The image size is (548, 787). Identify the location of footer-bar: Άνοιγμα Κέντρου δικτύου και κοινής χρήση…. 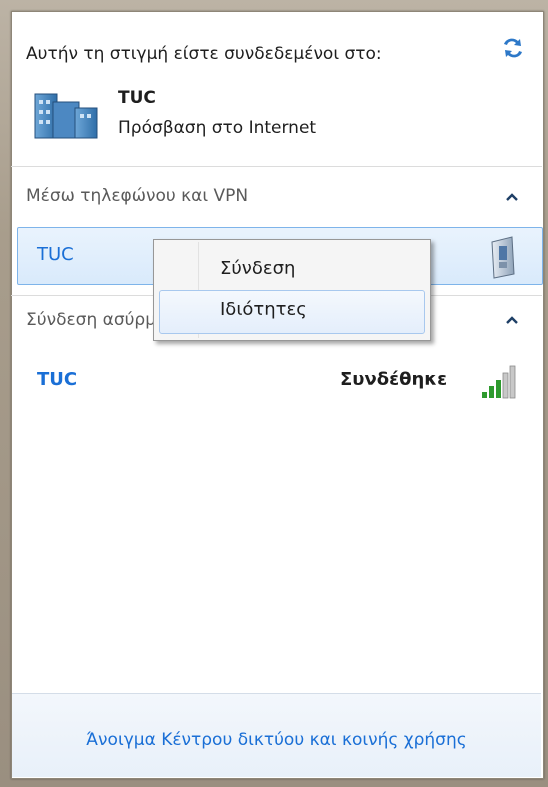
(276, 735).